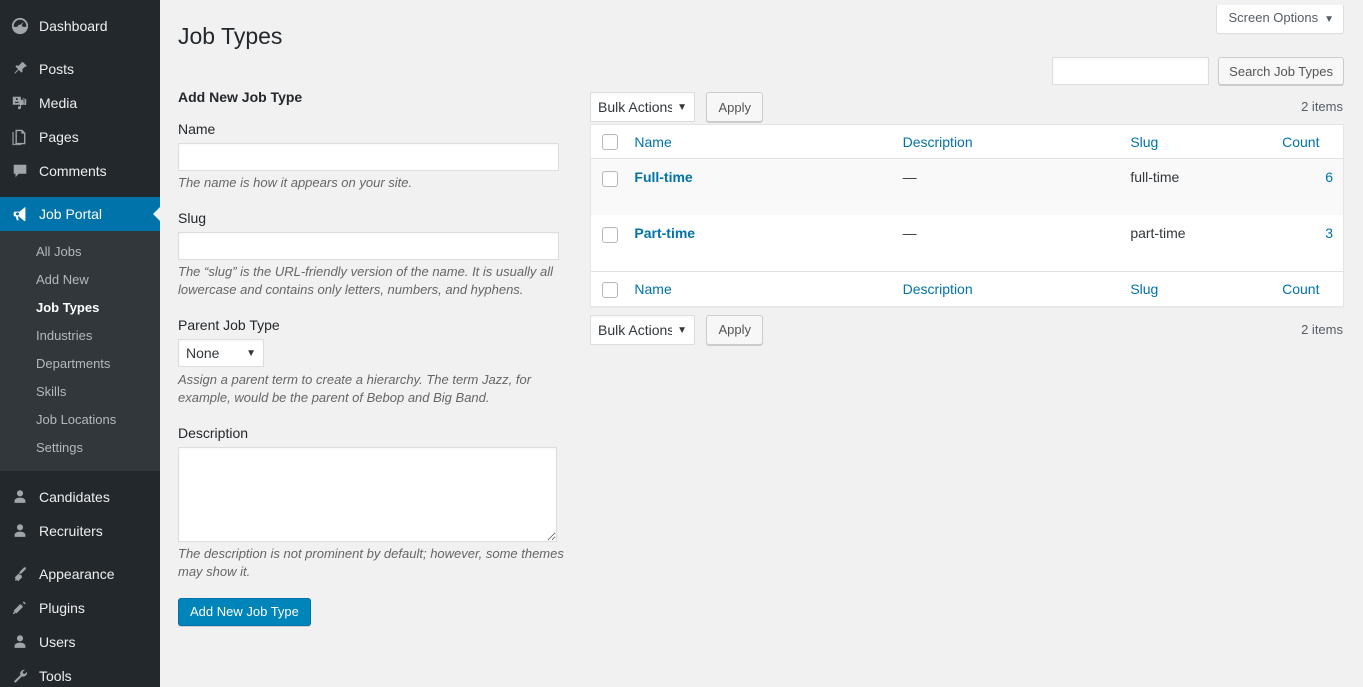 The height and width of the screenshot is (687, 1363). I want to click on sidebar-item-all-jobs: All Jobs, so click(80, 252).